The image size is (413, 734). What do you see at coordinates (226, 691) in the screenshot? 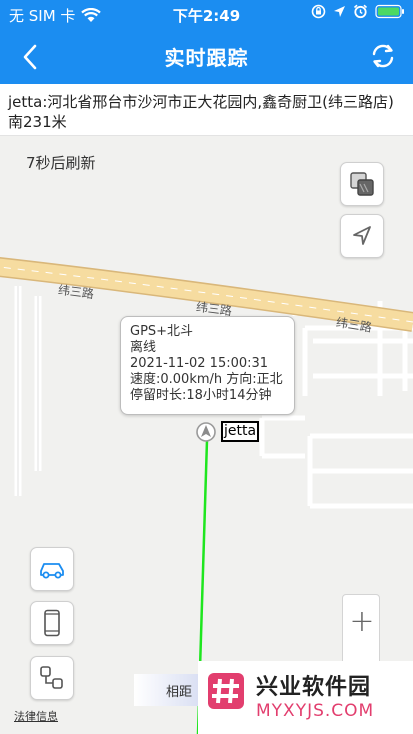
I see `watermark-logo` at bounding box center [226, 691].